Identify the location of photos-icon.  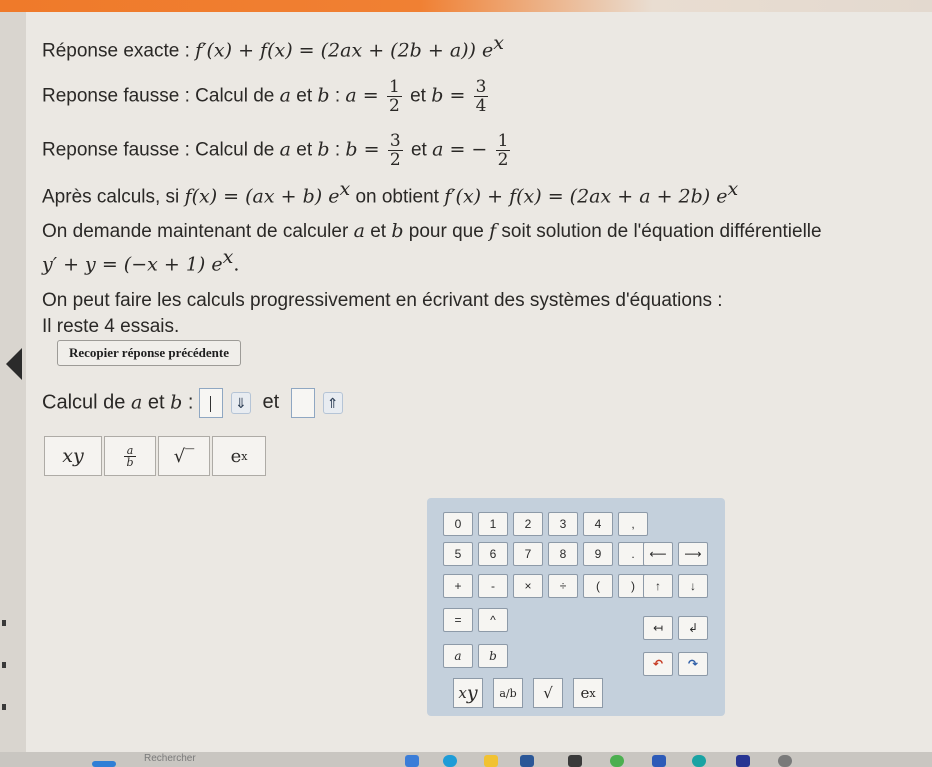
(743, 761).